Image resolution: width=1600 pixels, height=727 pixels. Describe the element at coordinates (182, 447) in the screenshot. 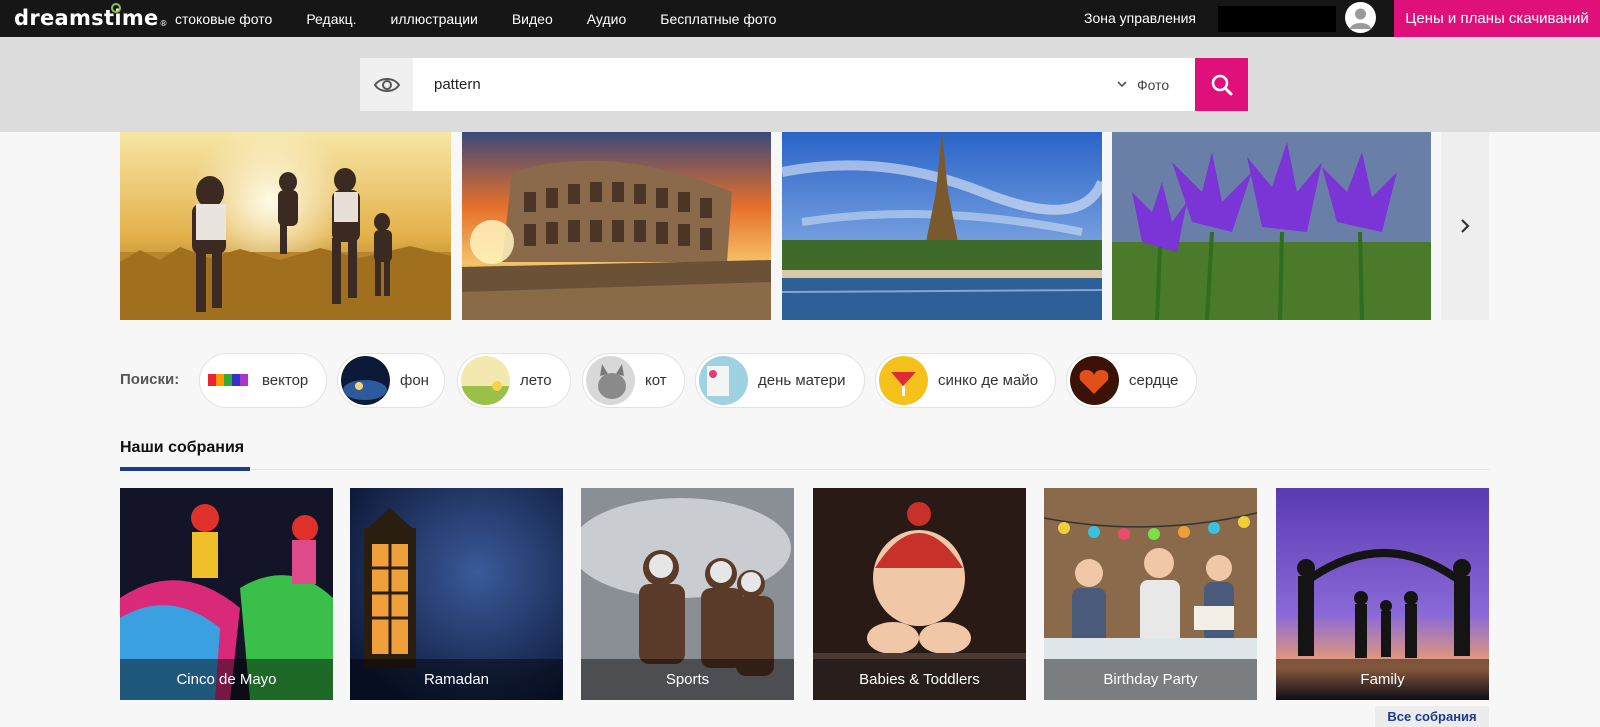

I see `collections-title: Наши собрания` at that location.